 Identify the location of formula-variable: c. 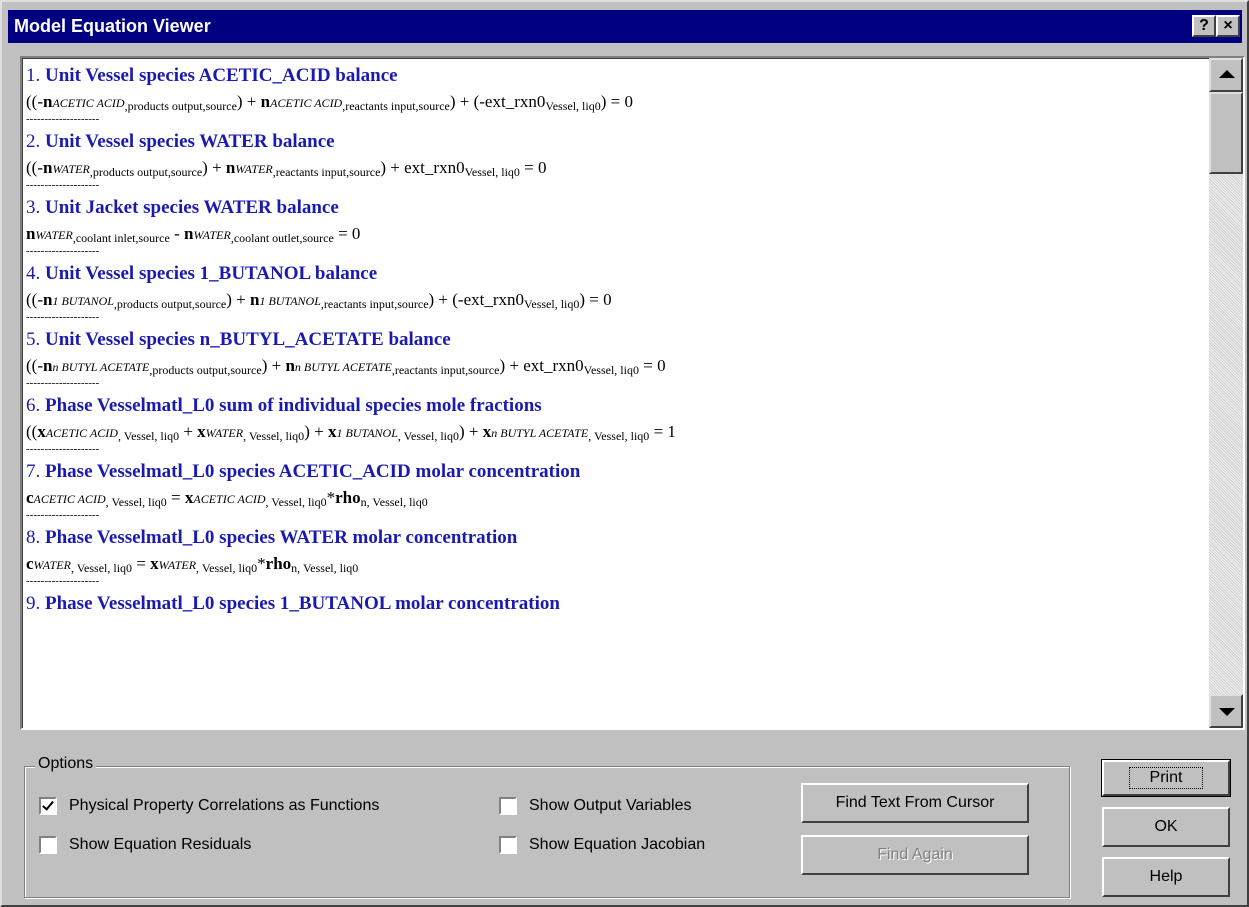
(30, 497).